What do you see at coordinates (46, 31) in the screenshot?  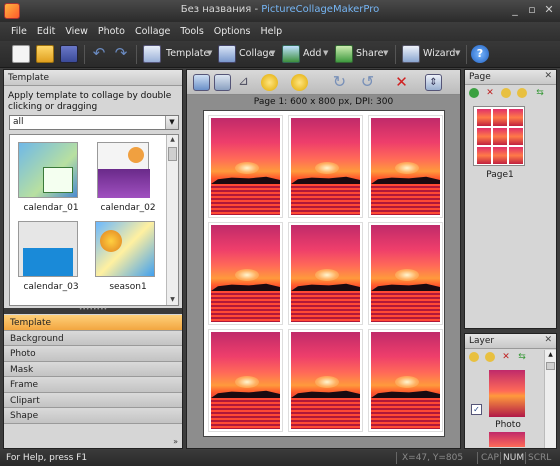 I see `menu-edit: Edit` at bounding box center [46, 31].